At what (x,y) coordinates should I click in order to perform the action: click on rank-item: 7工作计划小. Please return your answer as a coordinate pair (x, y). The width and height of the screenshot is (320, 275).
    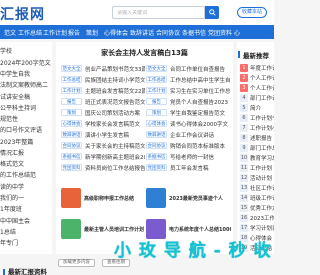
    Looking at the image, I should click on (257, 127).